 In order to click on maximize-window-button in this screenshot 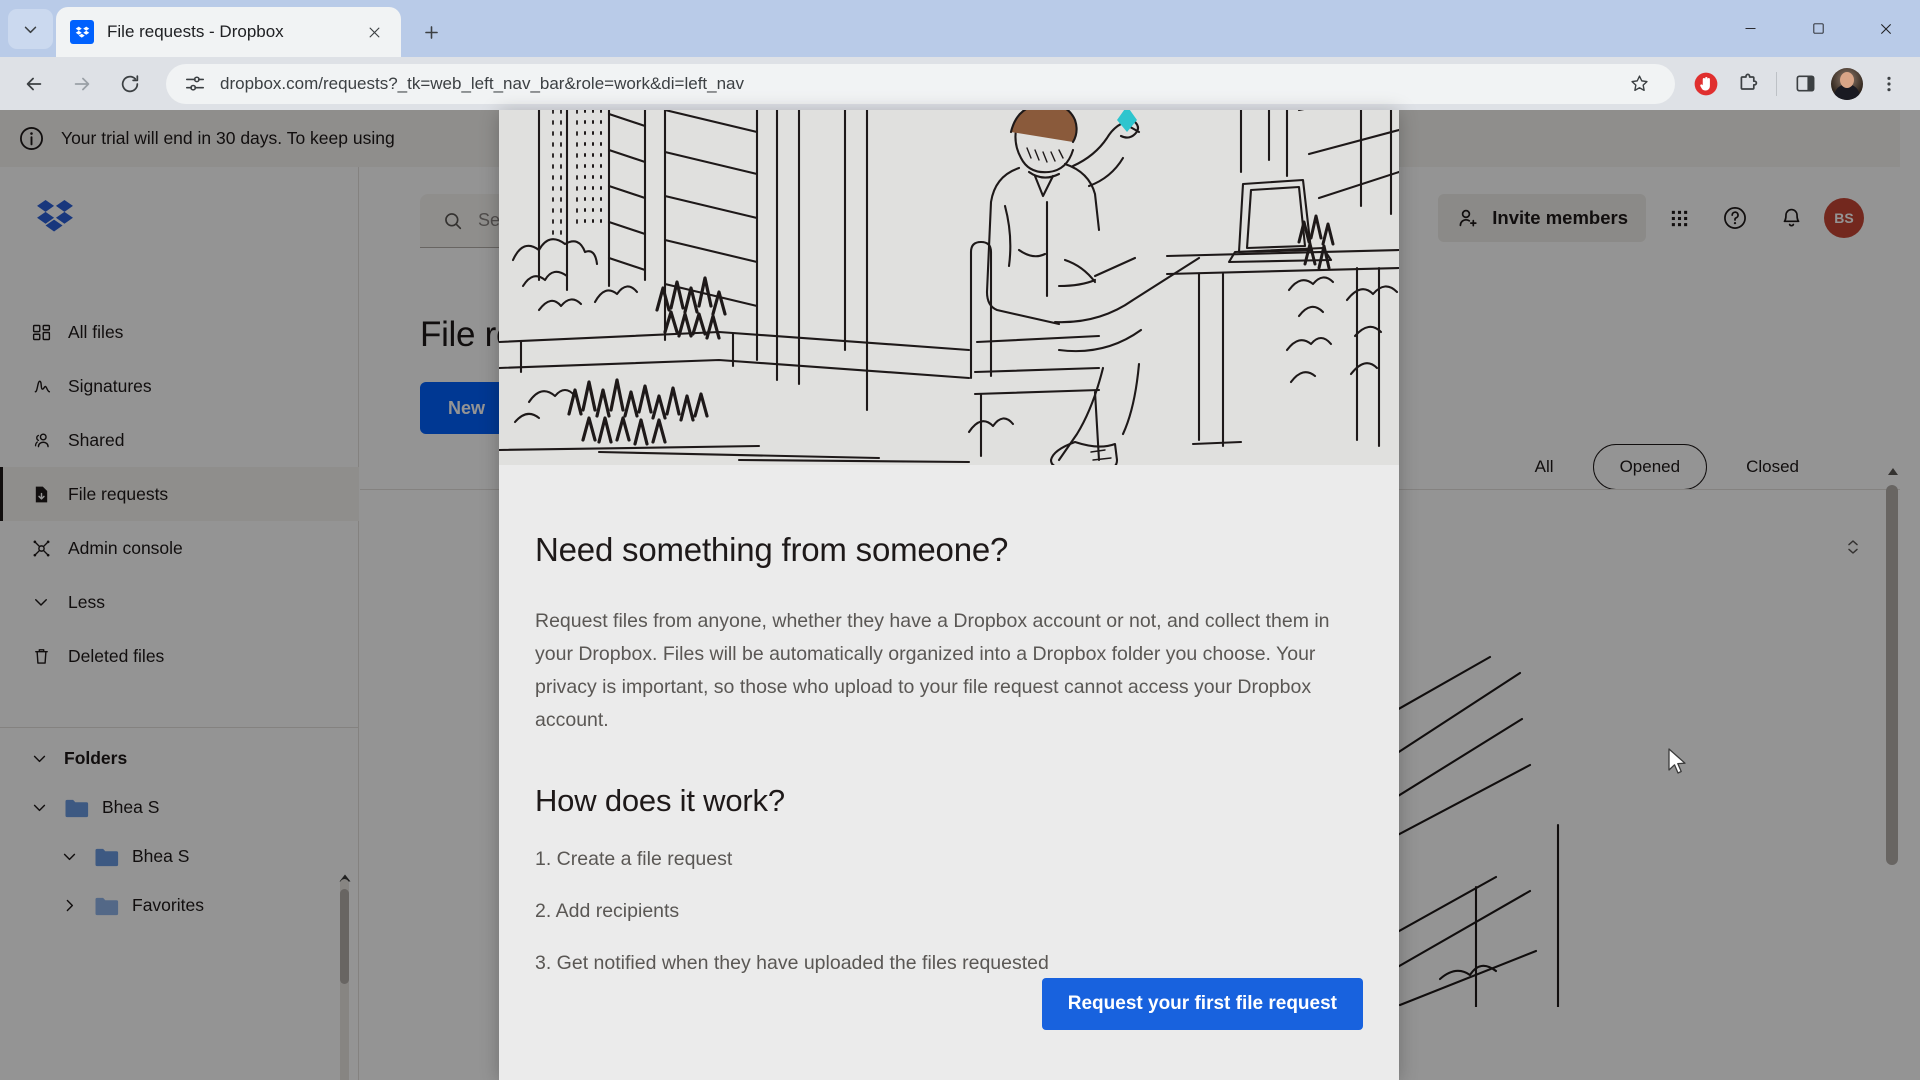, I will do `click(1818, 28)`.